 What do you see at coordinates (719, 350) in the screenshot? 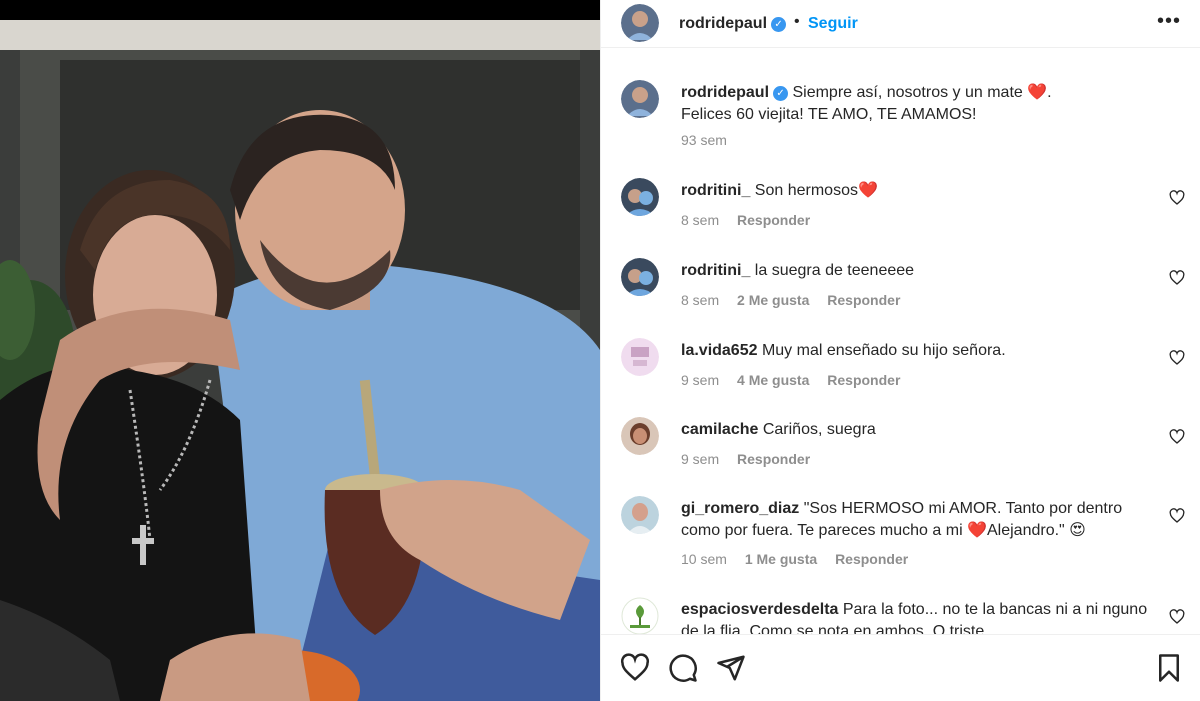
I see `comment-username: la.vida652` at bounding box center [719, 350].